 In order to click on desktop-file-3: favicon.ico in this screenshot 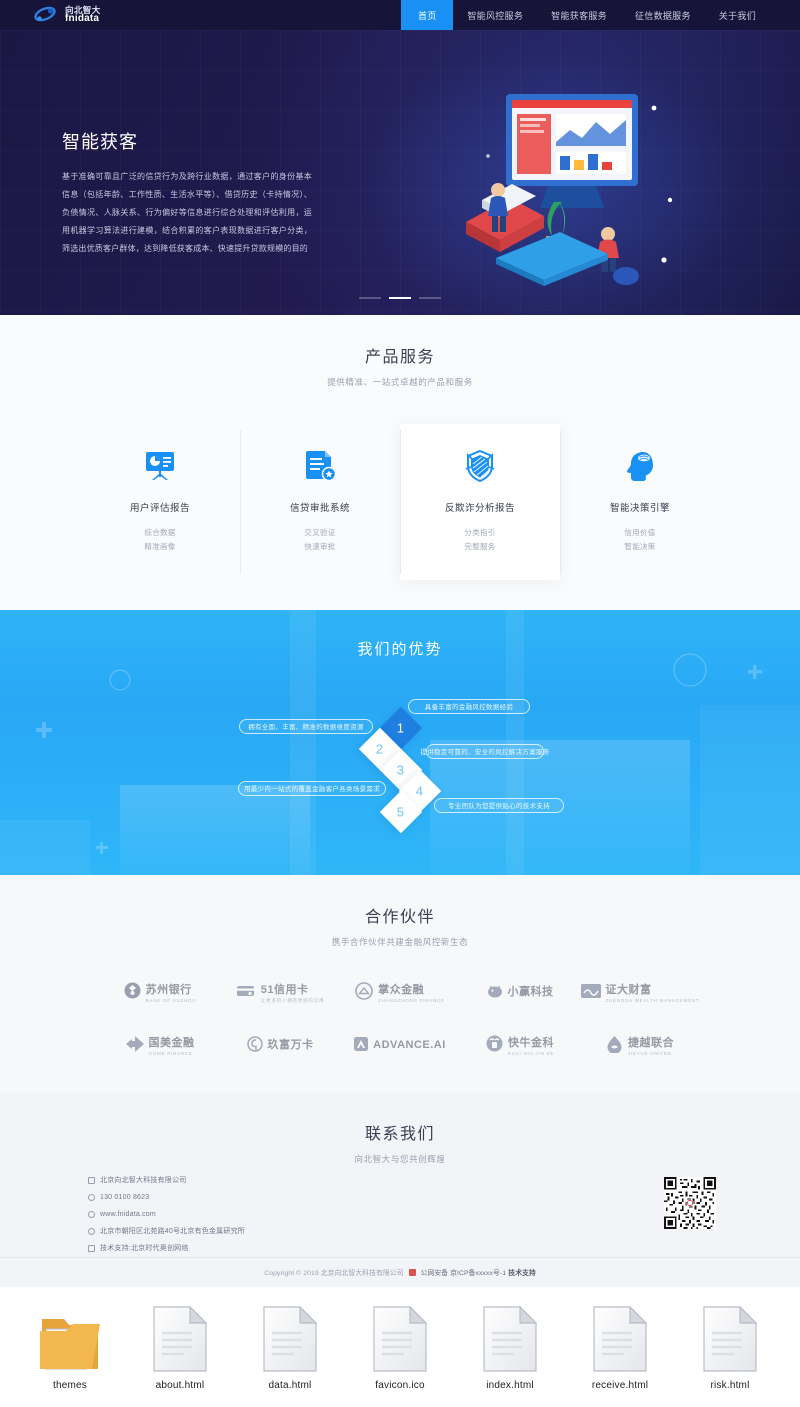, I will do `click(400, 1346)`.